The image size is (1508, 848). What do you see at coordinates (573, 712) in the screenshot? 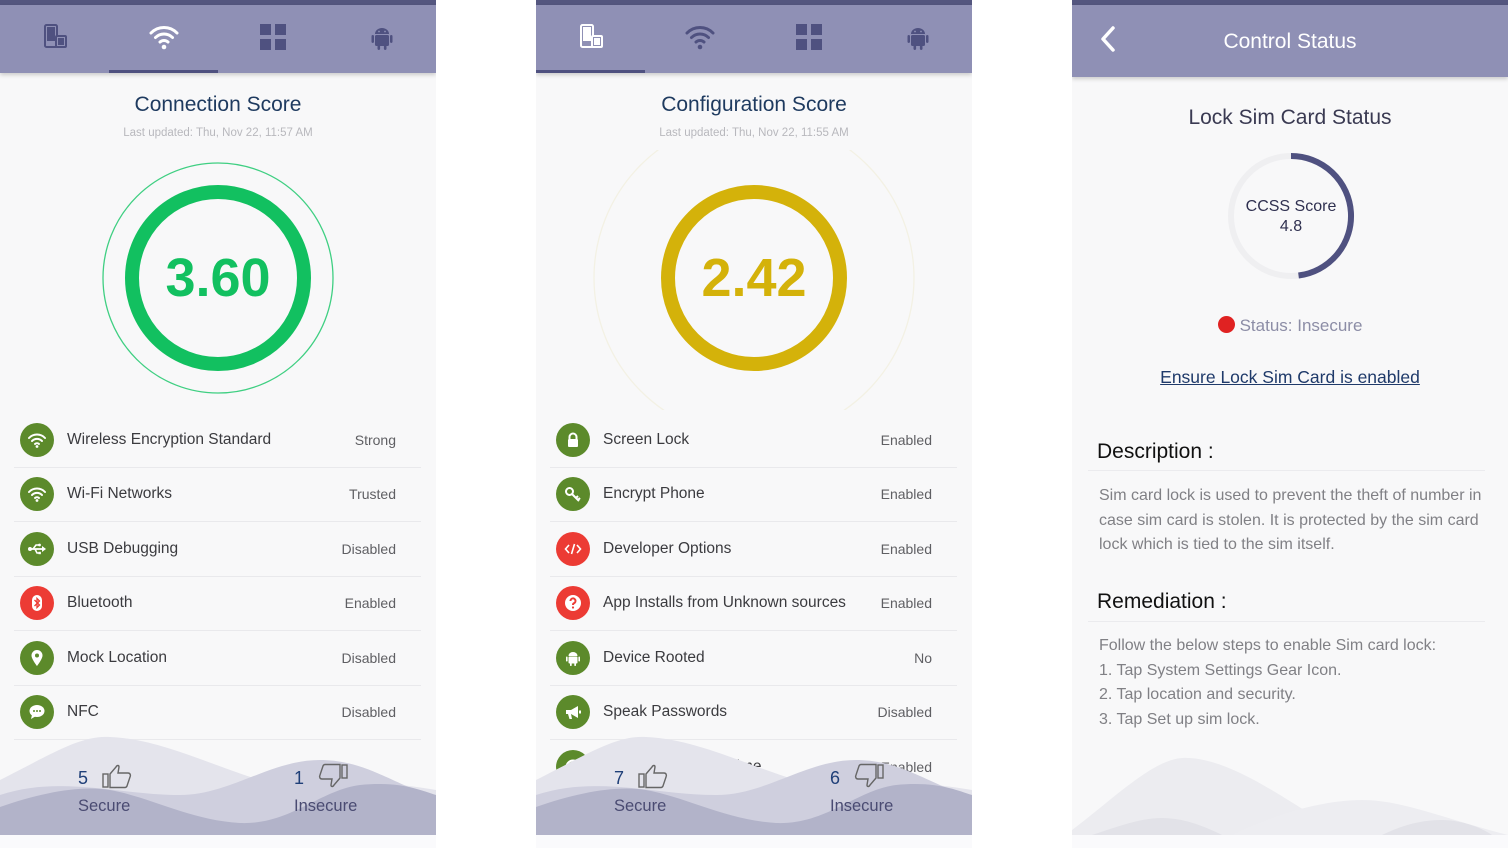
I see `megaphone-icon` at bounding box center [573, 712].